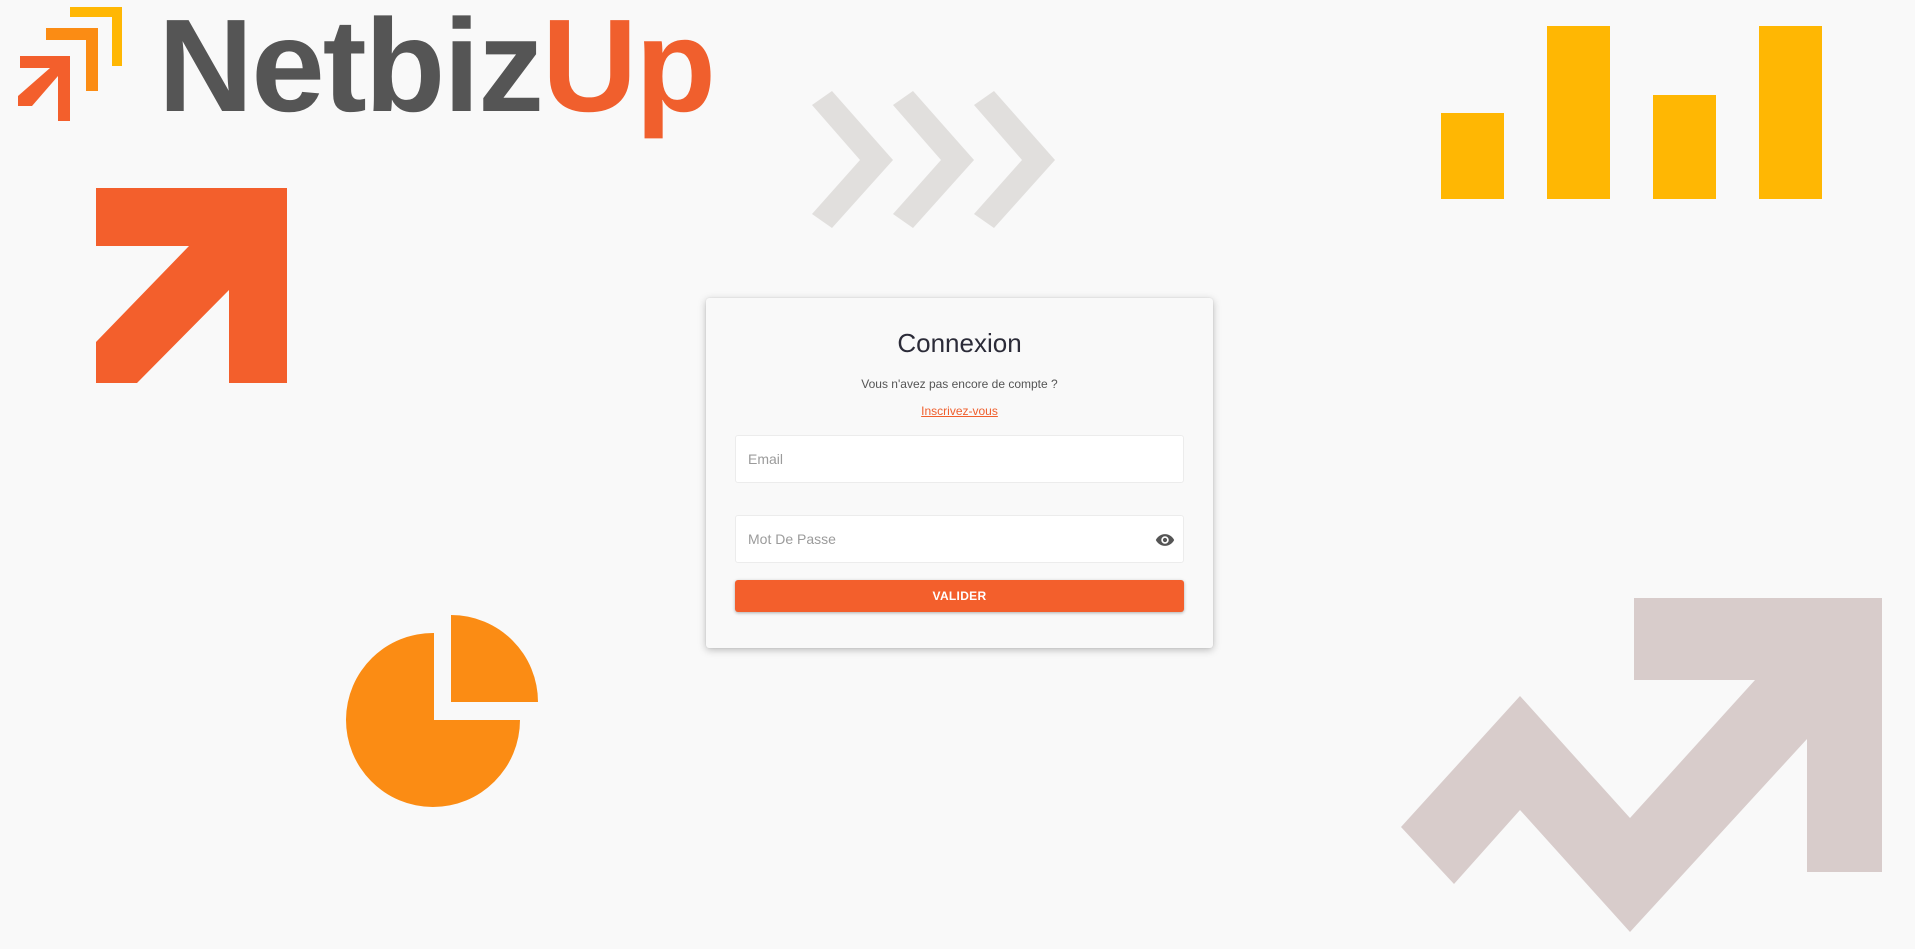 Image resolution: width=1915 pixels, height=949 pixels. I want to click on email-field-wrapper, so click(959, 459).